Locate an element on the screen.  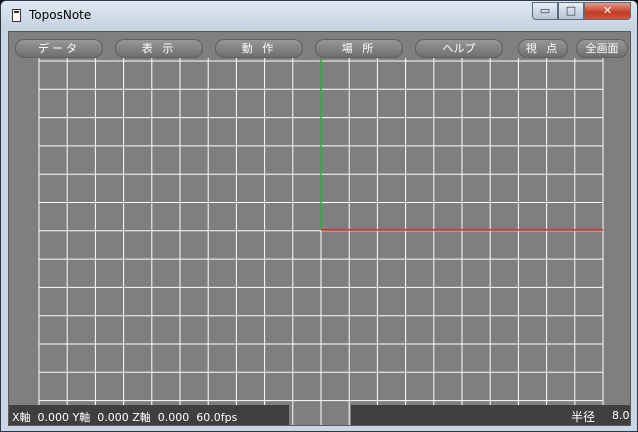
coordinates-readout: X軸 0.000 Y軸 0.000 Z軸 0.000 60.0fps is located at coordinates (125, 417).